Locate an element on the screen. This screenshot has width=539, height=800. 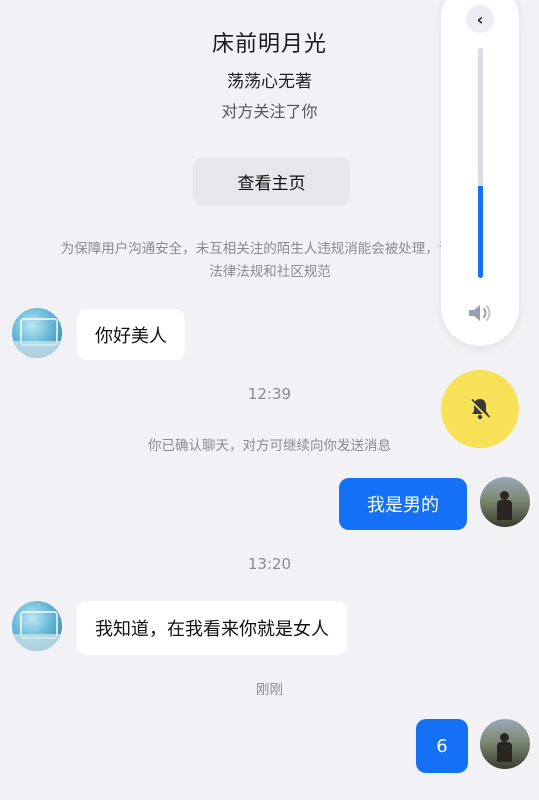
volume-slider is located at coordinates (480, 163).